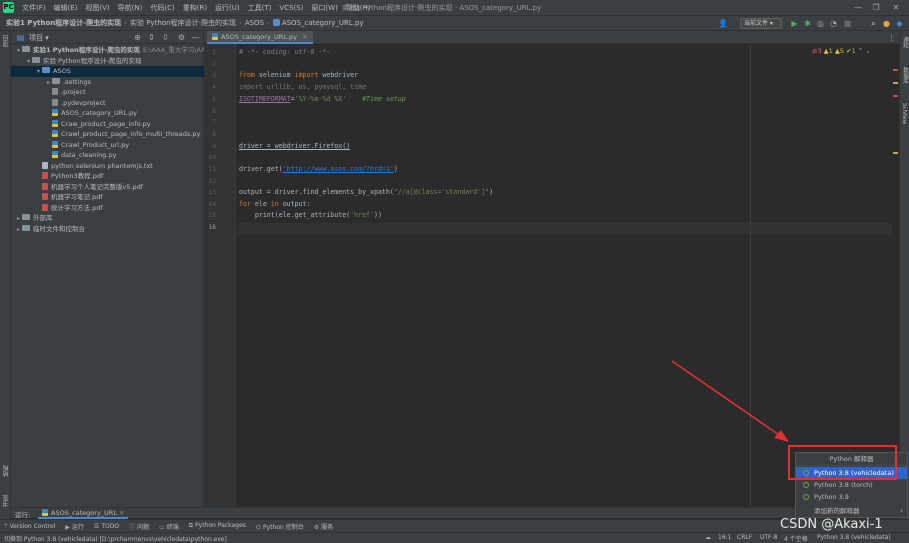 Image resolution: width=909 pixels, height=543 pixels. I want to click on tool-tab-services: ⚙ 服务, so click(324, 526).